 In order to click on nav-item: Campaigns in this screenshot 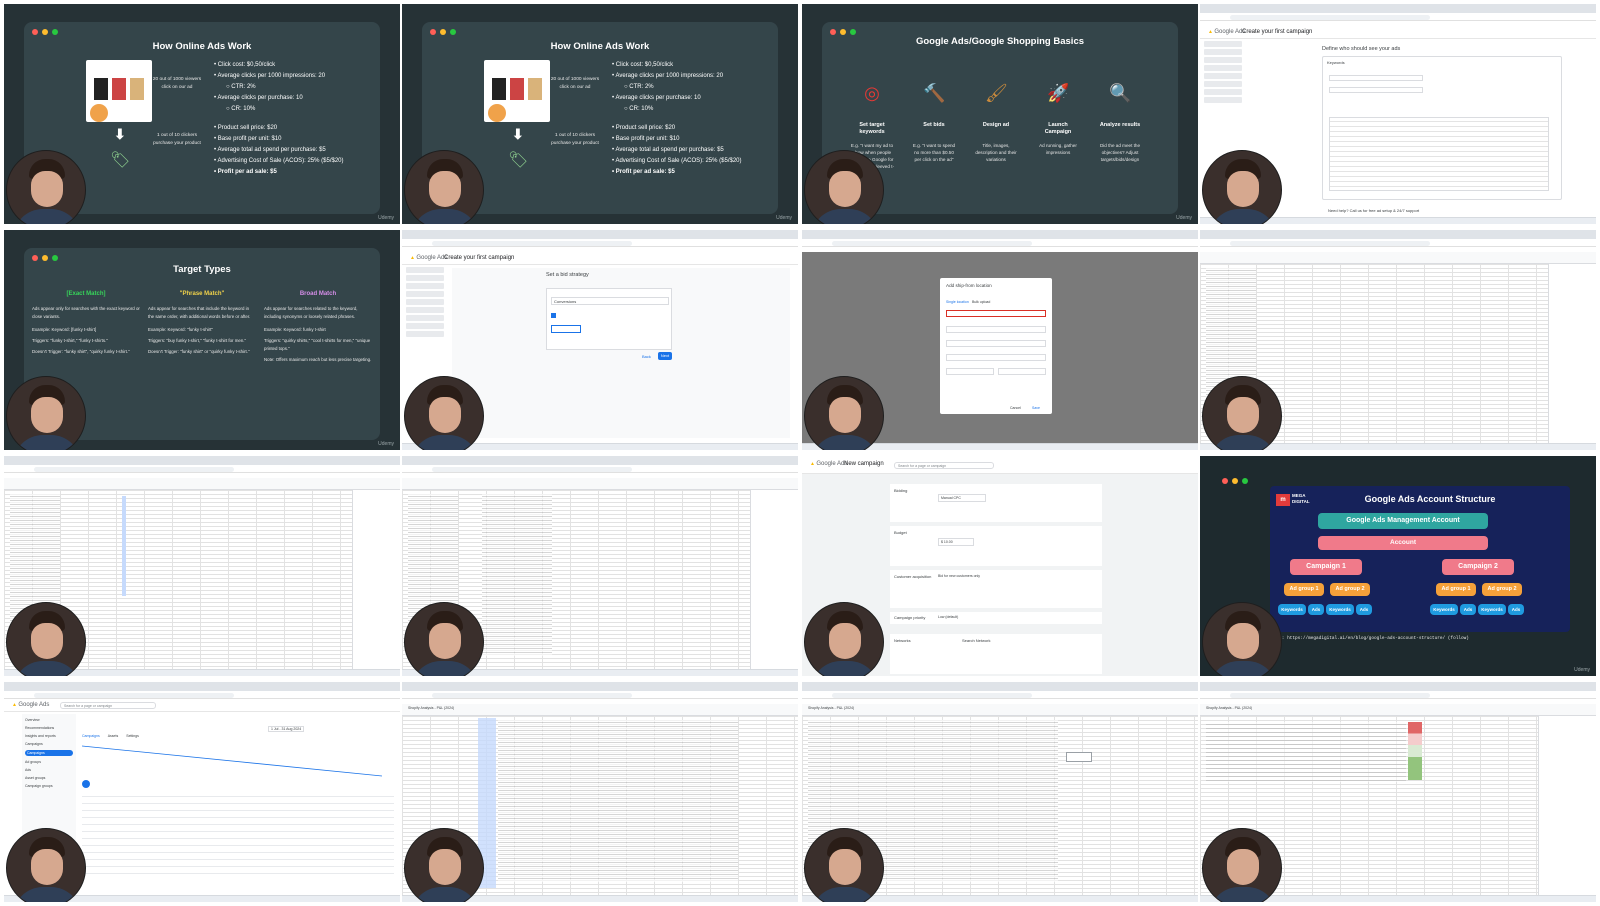, I will do `click(49, 744)`.